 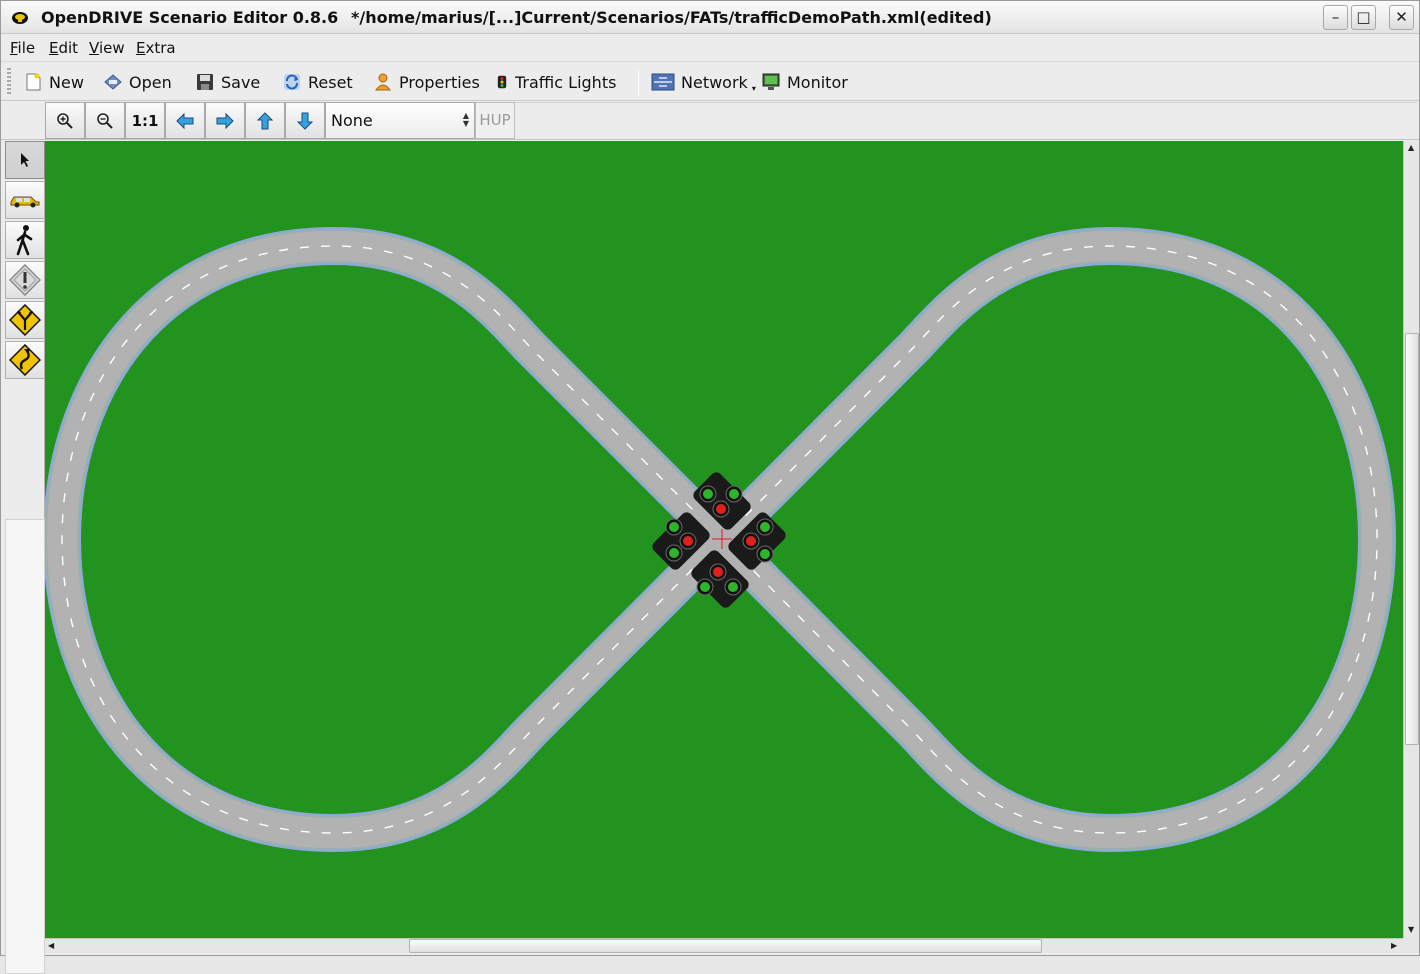 What do you see at coordinates (330, 82) in the screenshot?
I see `reset-label: Reset` at bounding box center [330, 82].